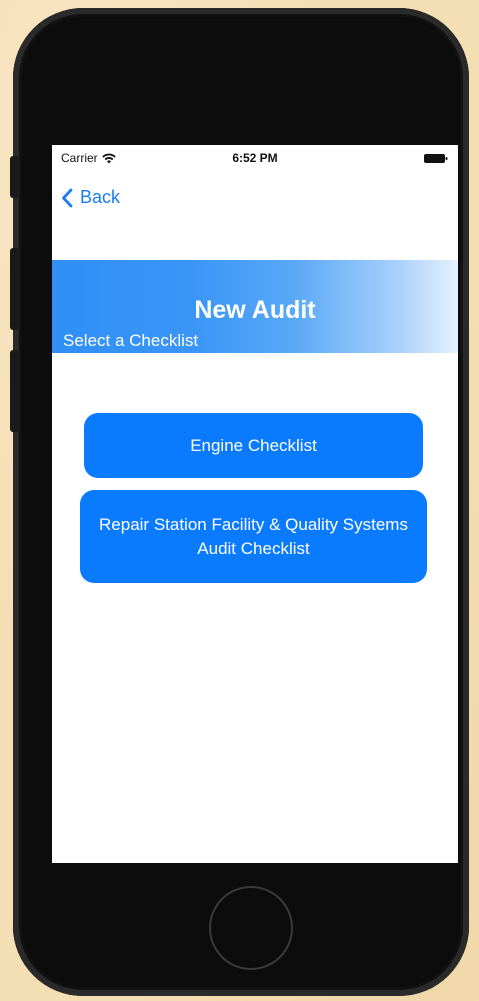 The width and height of the screenshot is (479, 1001). What do you see at coordinates (15, 289) in the screenshot?
I see `volume-up-button` at bounding box center [15, 289].